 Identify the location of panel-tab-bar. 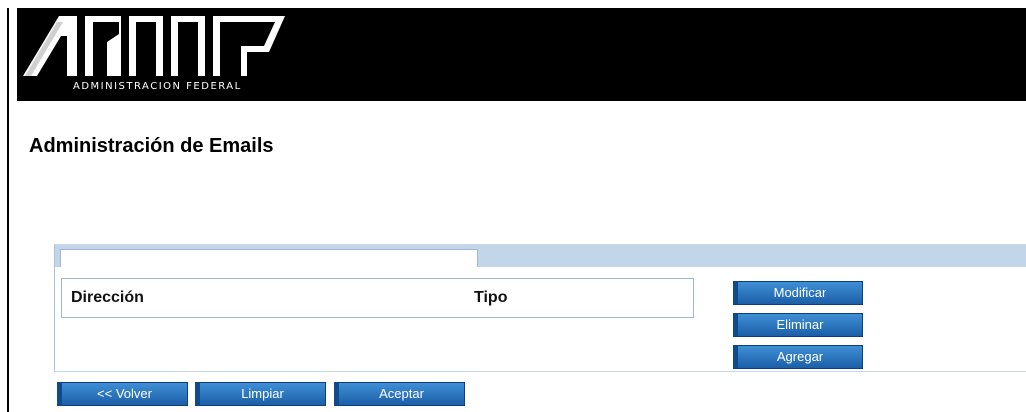
(540, 256).